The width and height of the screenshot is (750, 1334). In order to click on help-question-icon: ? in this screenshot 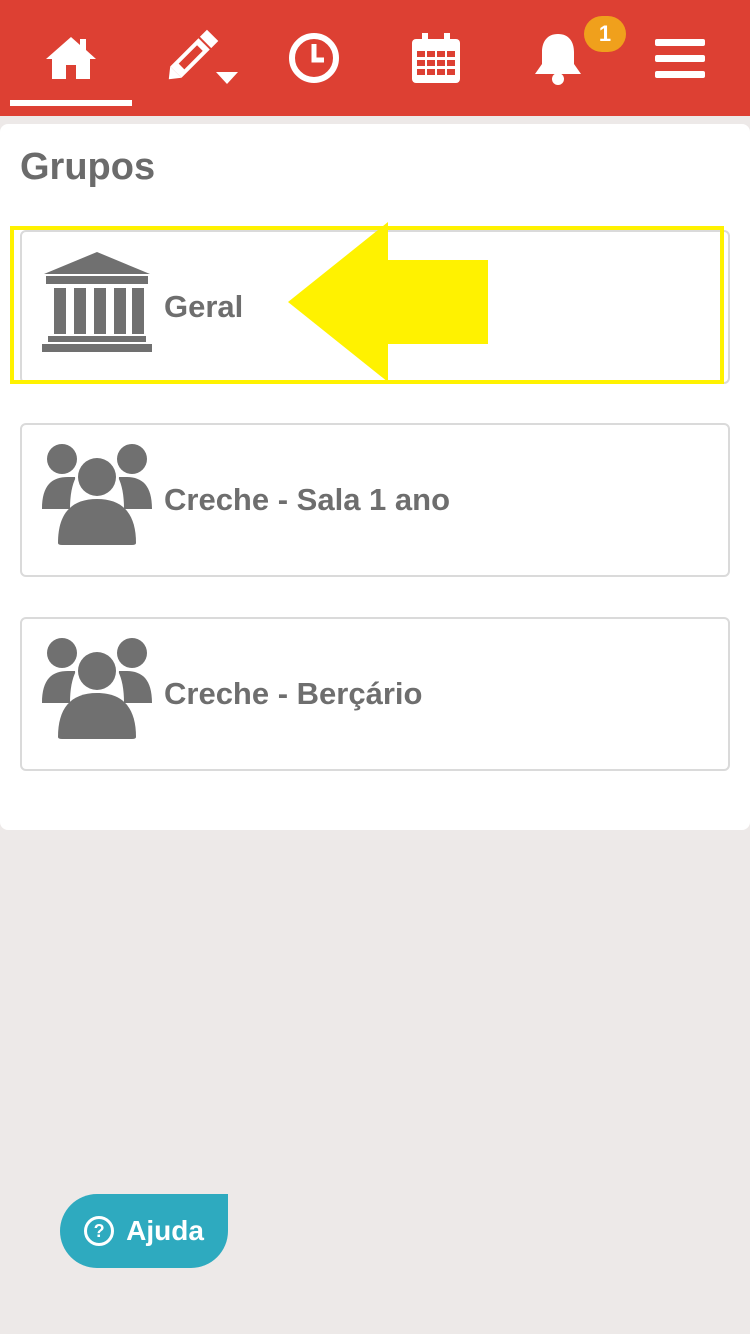, I will do `click(99, 1231)`.